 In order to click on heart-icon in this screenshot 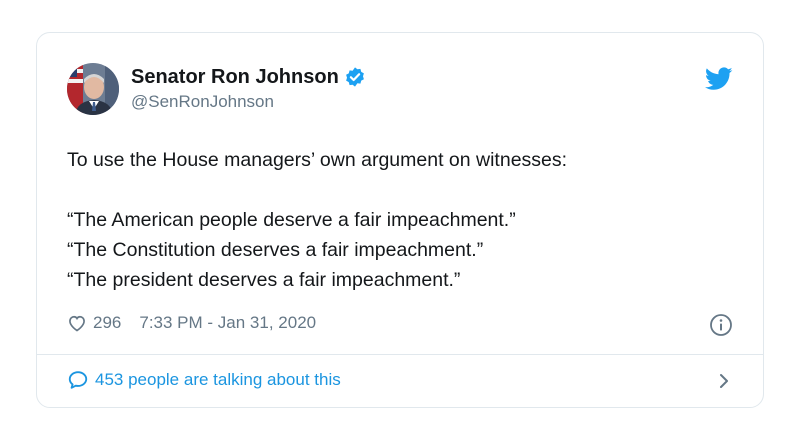, I will do `click(77, 323)`.